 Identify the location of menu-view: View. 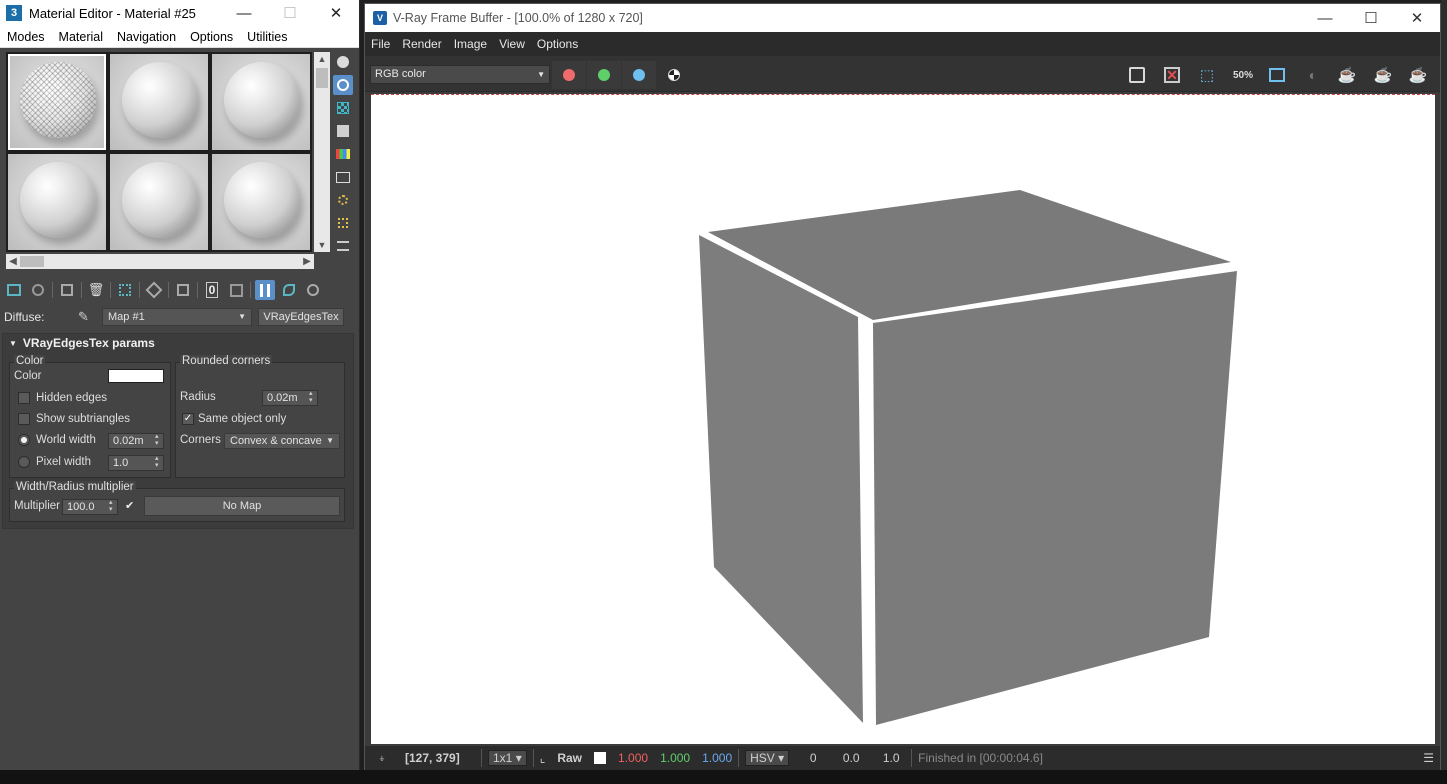
(512, 44).